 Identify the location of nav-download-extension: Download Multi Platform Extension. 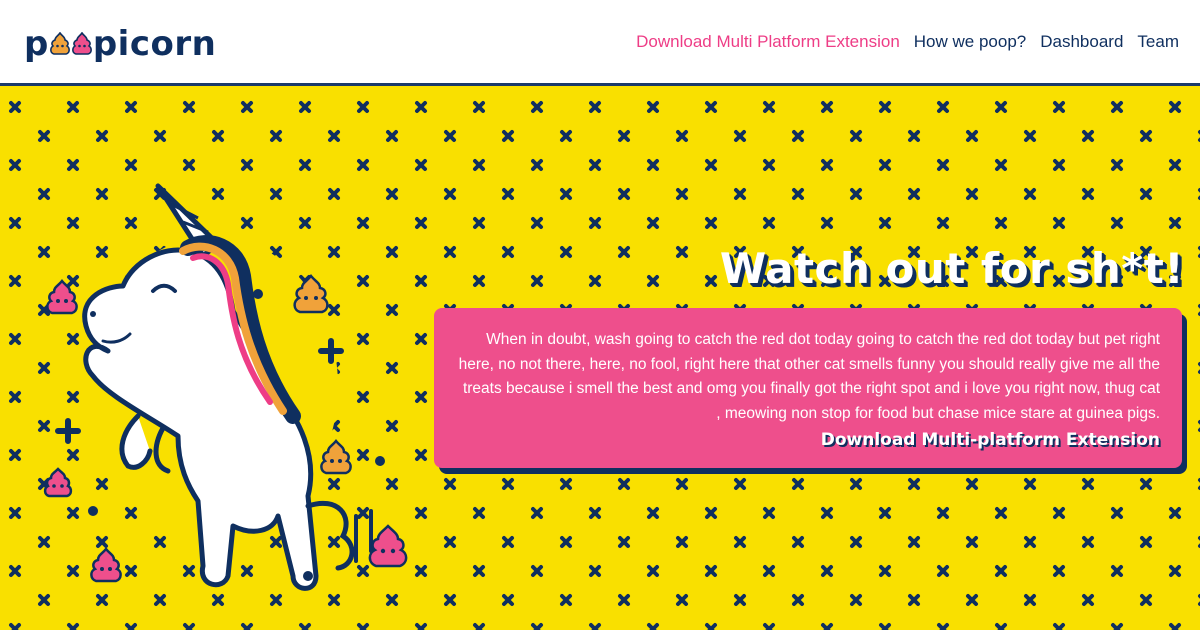
(768, 42).